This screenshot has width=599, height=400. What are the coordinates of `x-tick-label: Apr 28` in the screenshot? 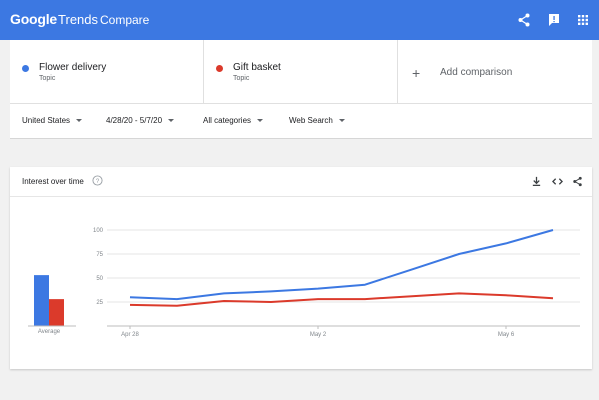 It's located at (130, 335).